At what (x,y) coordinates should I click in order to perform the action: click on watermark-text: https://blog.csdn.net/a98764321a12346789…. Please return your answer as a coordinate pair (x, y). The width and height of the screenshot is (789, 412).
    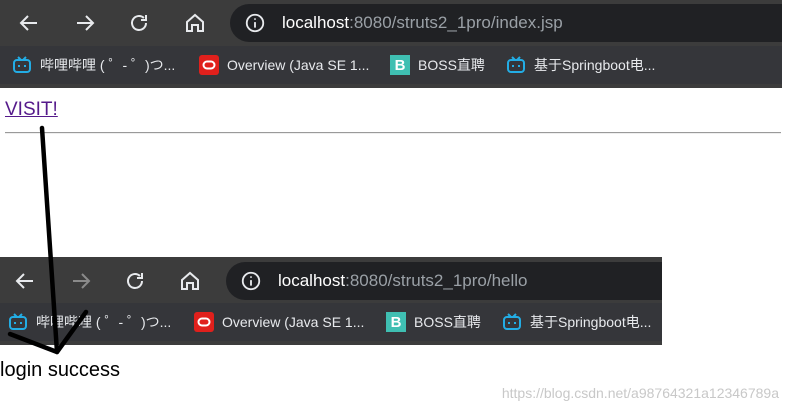
    Looking at the image, I should click on (640, 393).